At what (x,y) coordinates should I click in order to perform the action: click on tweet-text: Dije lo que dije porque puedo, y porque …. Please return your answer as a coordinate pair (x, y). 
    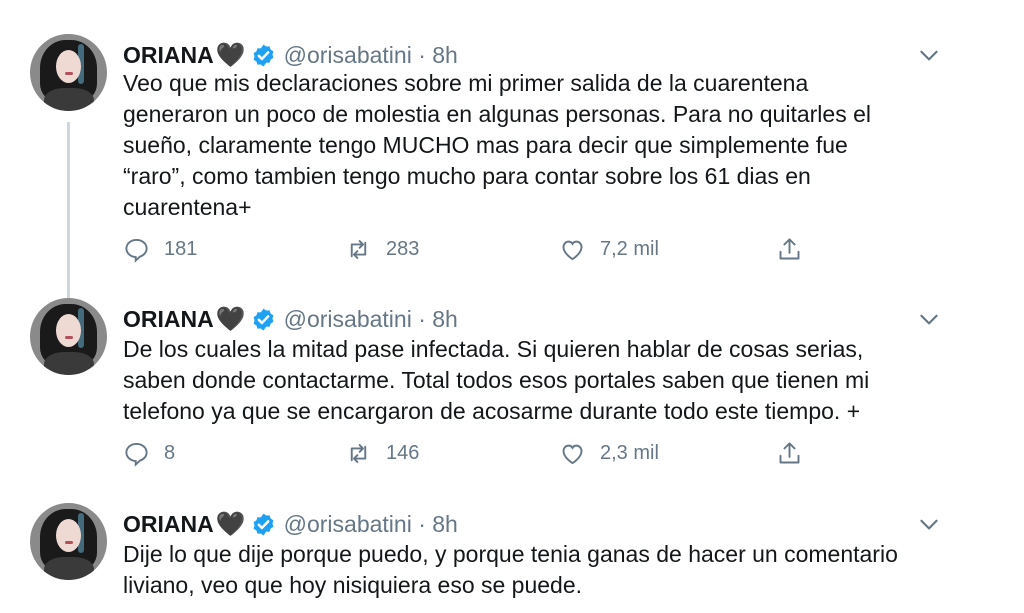
    Looking at the image, I should click on (510, 570).